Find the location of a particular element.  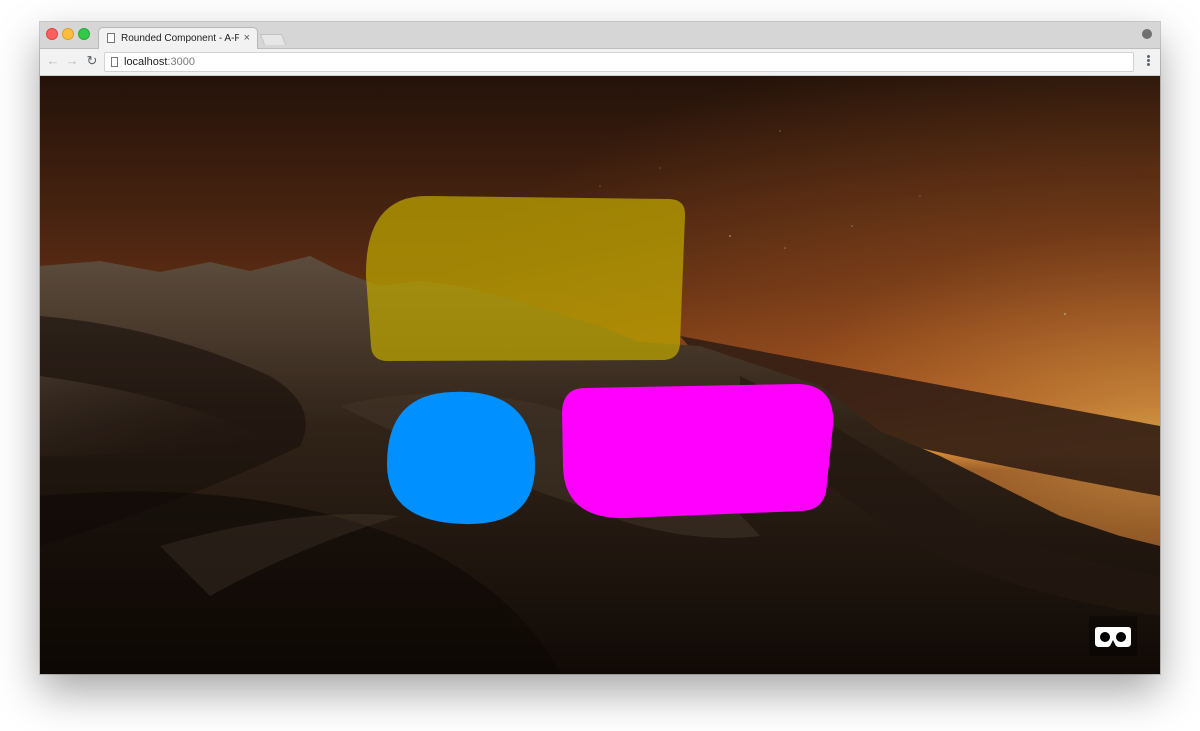

url-text: localhost:3000 is located at coordinates (159, 62).